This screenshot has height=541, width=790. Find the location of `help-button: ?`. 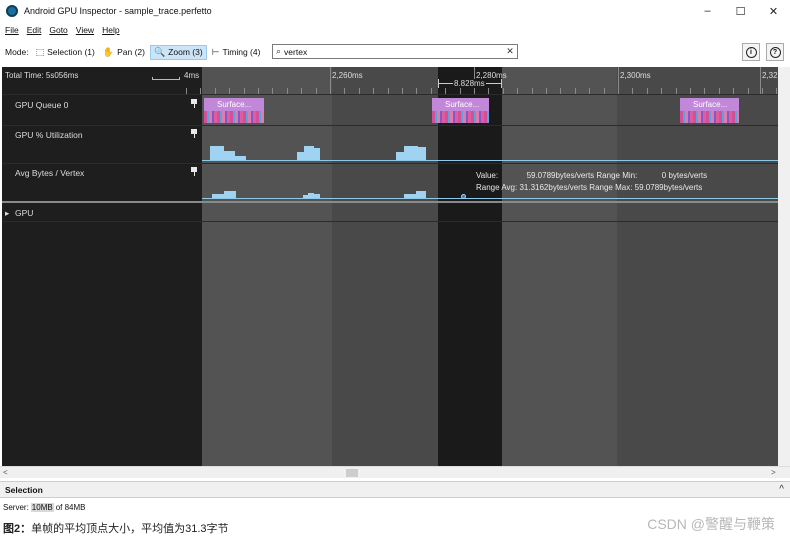

help-button: ? is located at coordinates (775, 52).